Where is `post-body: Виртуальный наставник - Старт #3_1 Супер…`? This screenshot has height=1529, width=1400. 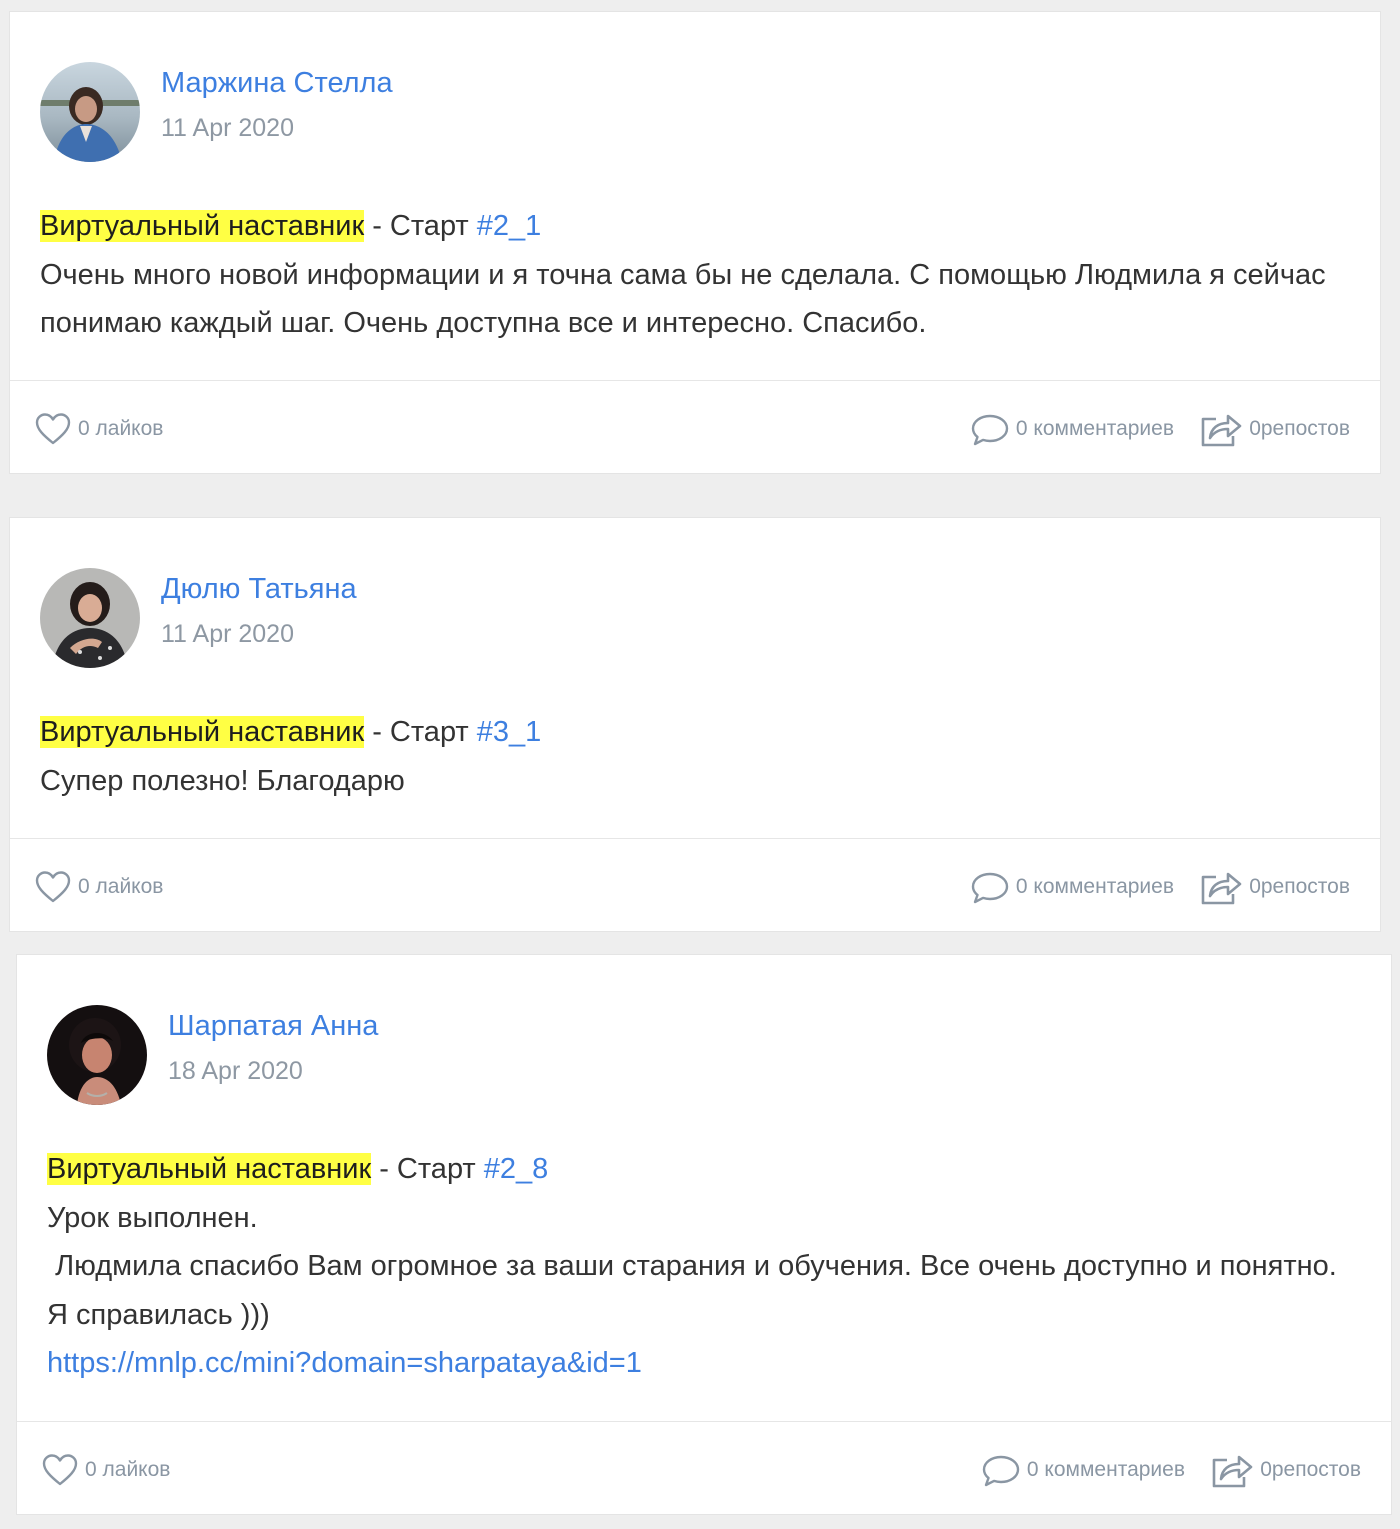 post-body: Виртуальный наставник - Старт #3_1 Супер… is located at coordinates (690, 756).